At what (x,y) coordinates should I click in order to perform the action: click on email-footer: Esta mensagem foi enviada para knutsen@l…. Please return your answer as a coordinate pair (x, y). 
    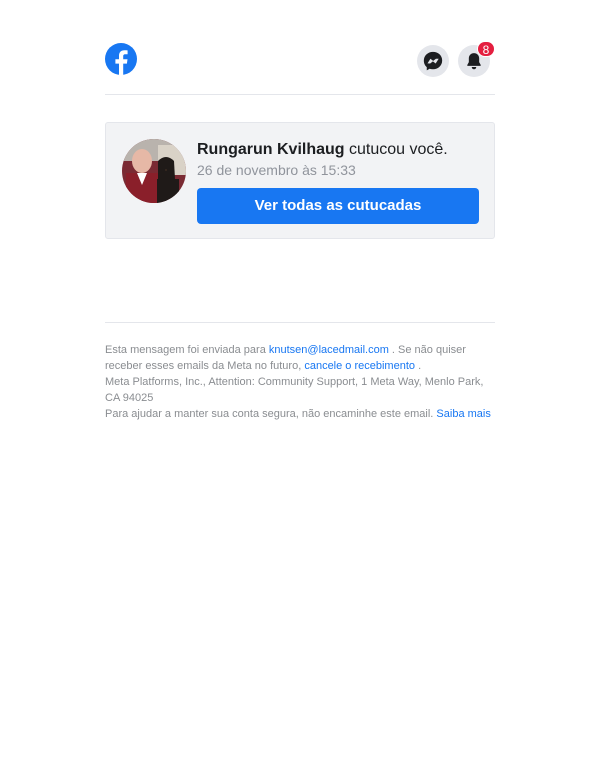
    Looking at the image, I should click on (300, 382).